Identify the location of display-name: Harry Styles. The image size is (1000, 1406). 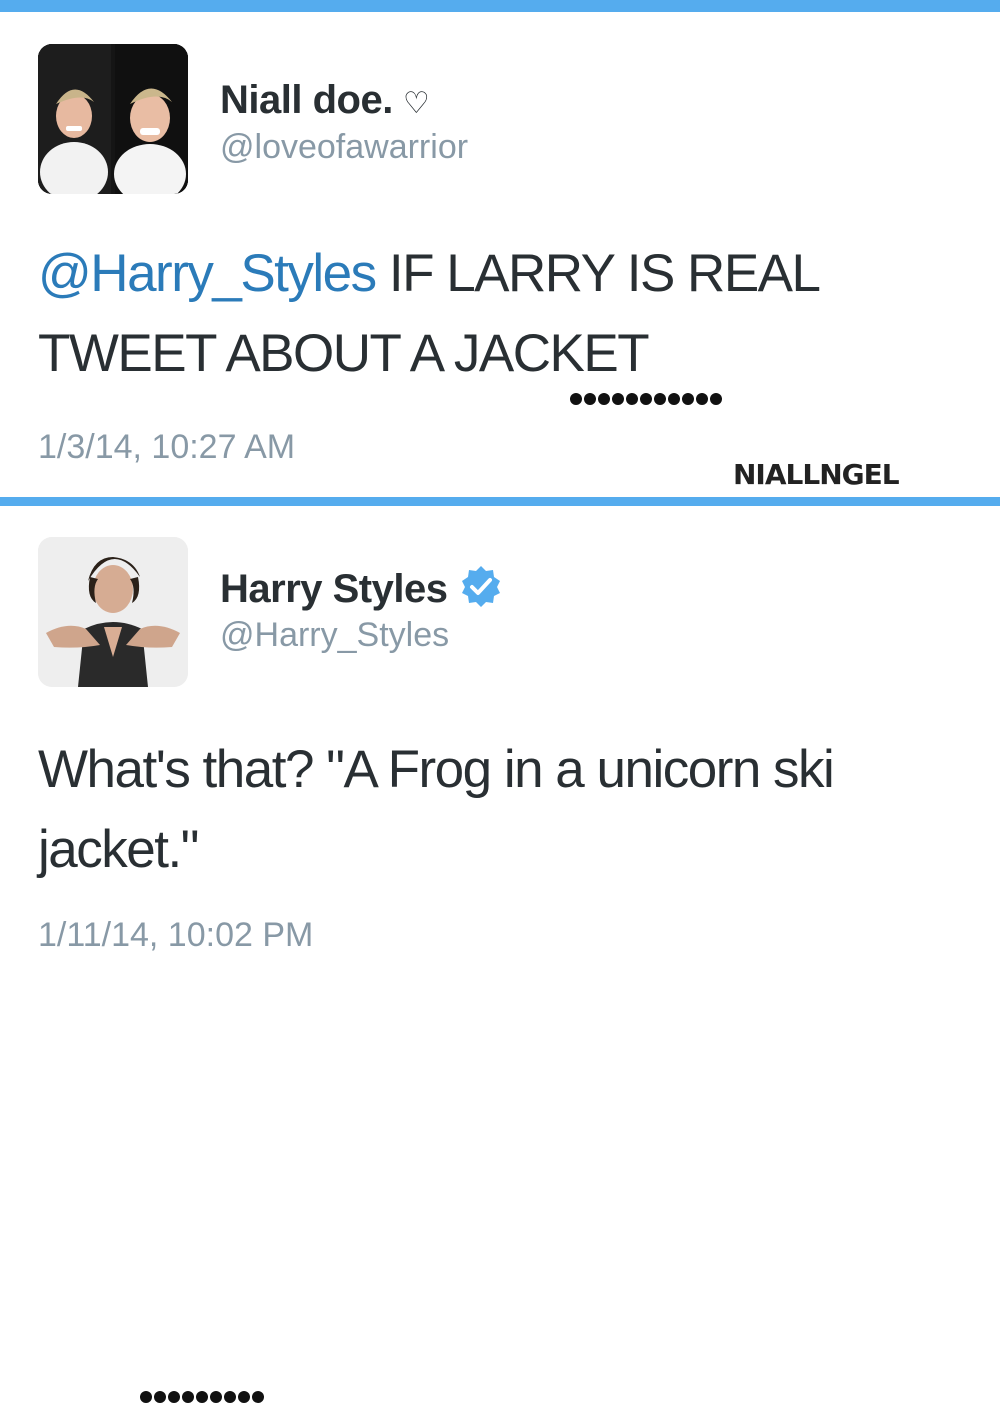
(361, 588).